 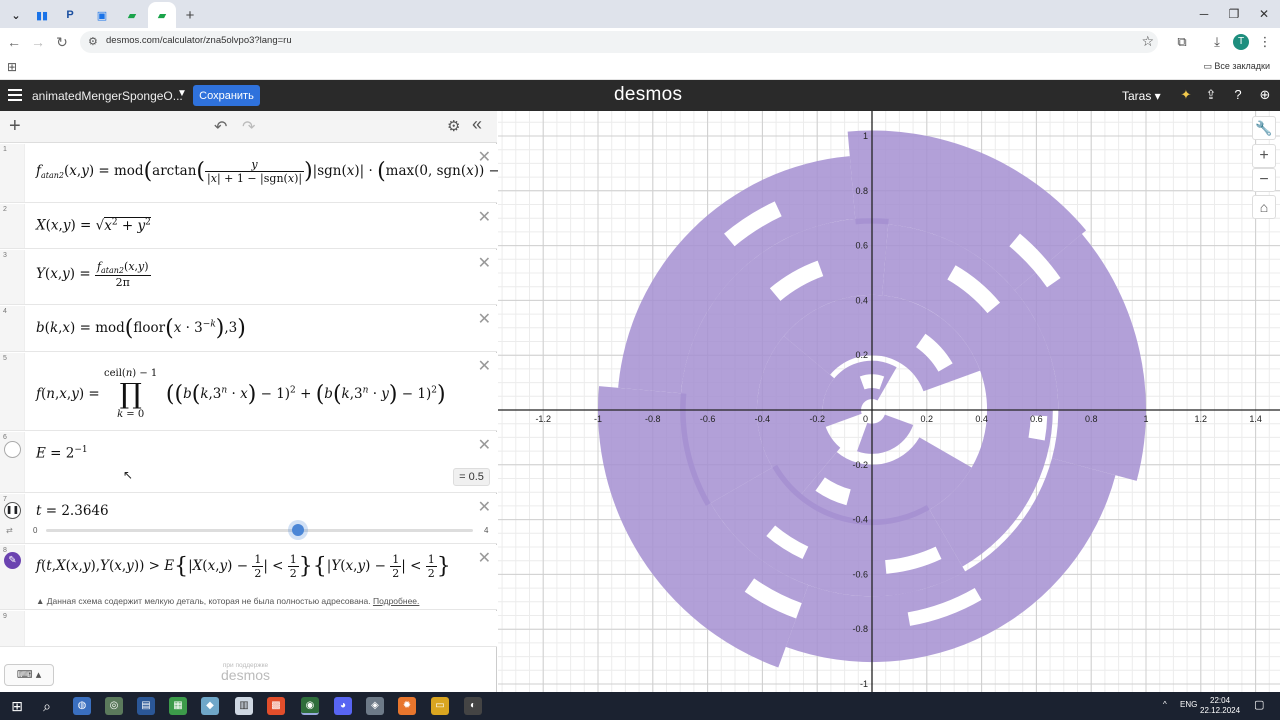 I want to click on tab-chart-favicon-icon: ▮▮, so click(x=42, y=15).